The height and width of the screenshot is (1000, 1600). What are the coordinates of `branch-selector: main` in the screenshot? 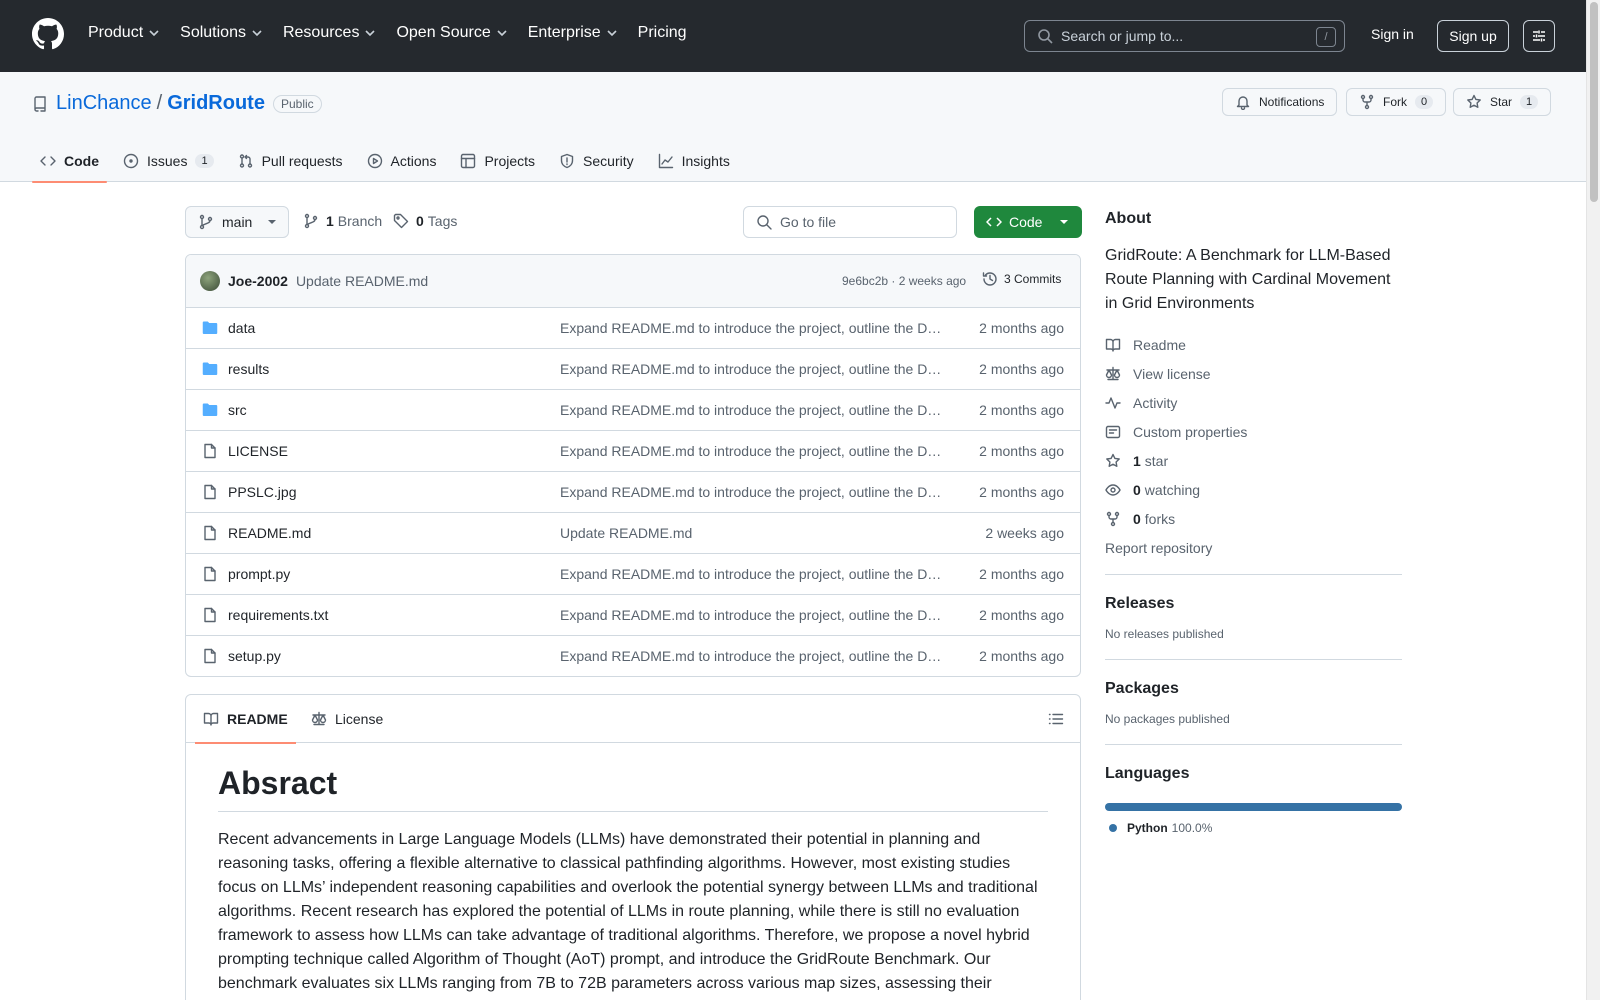 It's located at (237, 222).